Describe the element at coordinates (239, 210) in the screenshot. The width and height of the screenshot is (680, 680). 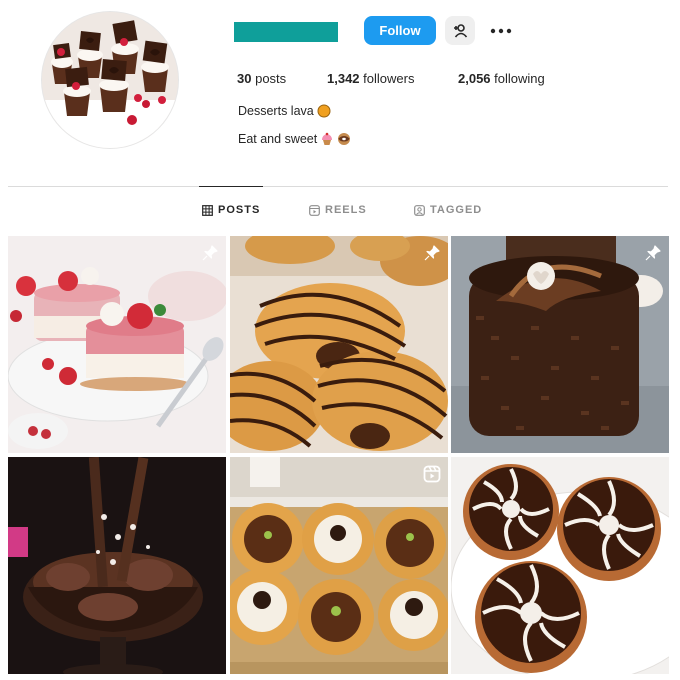
I see `tab-posts-label: POSTS` at that location.